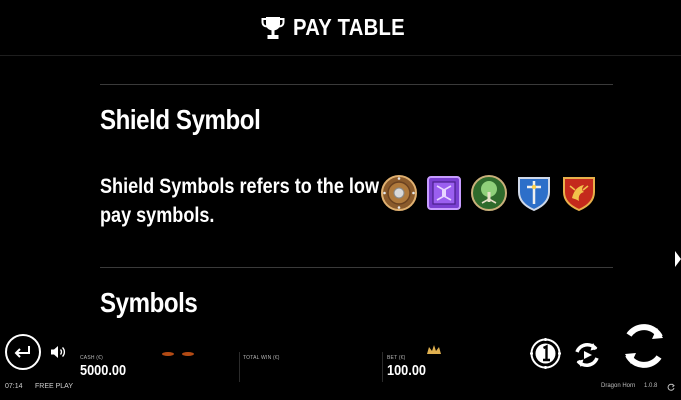  What do you see at coordinates (587, 355) in the screenshot?
I see `autoplay-button` at bounding box center [587, 355].